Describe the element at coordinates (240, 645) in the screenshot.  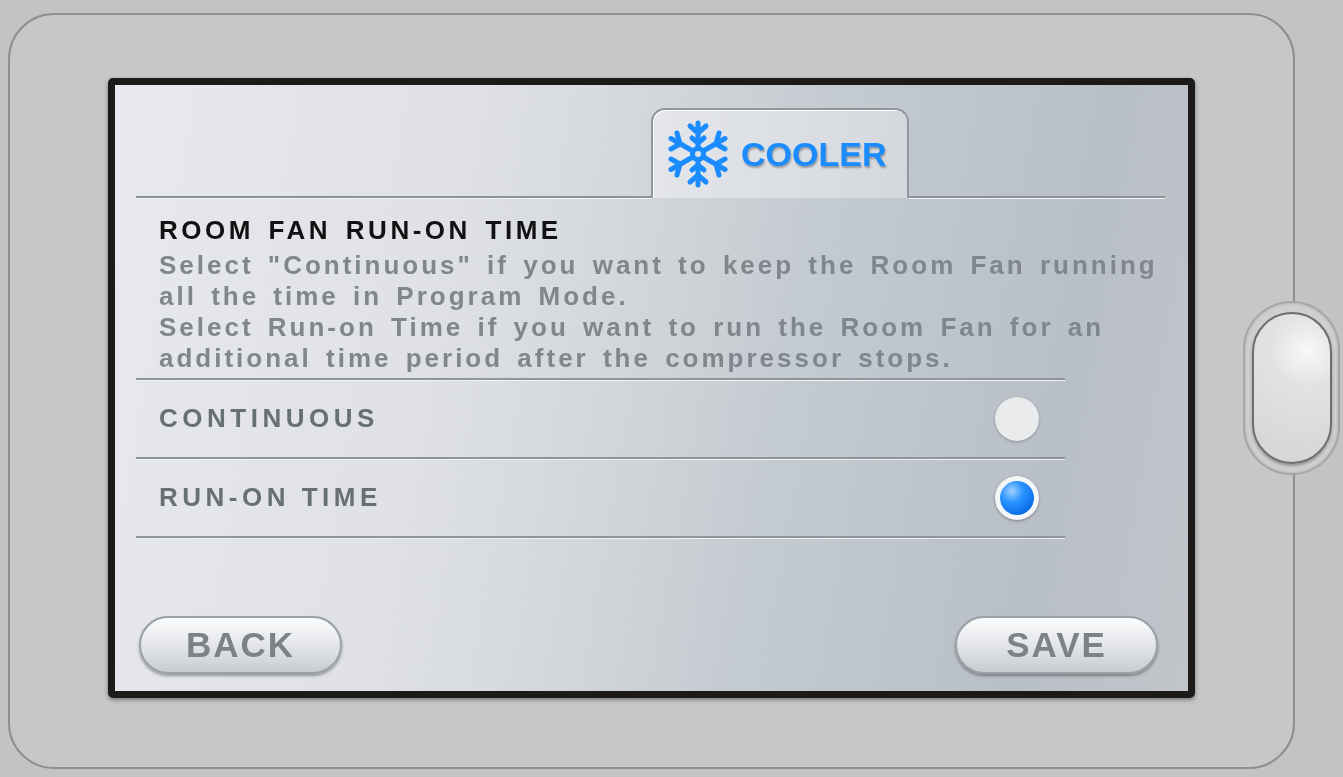
I see `back-button: BACK` at that location.